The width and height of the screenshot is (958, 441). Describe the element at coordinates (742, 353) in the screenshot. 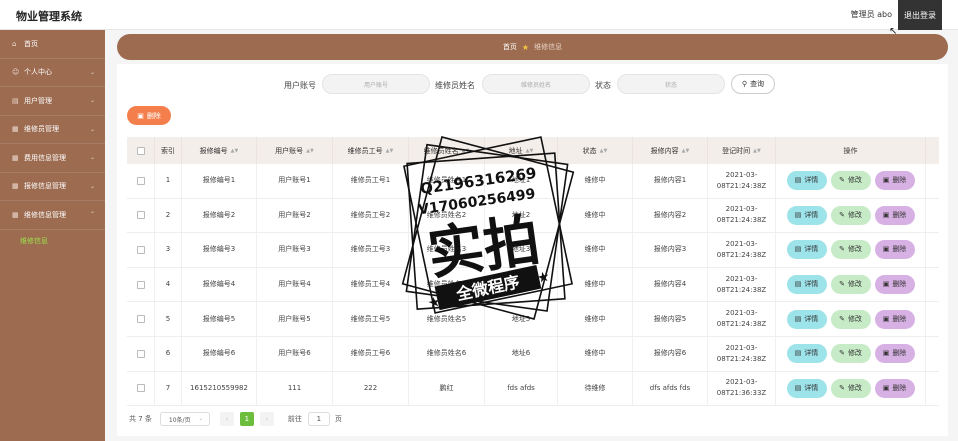

I see `cell-register-time: 2021-03-08T21:24:38Z` at that location.